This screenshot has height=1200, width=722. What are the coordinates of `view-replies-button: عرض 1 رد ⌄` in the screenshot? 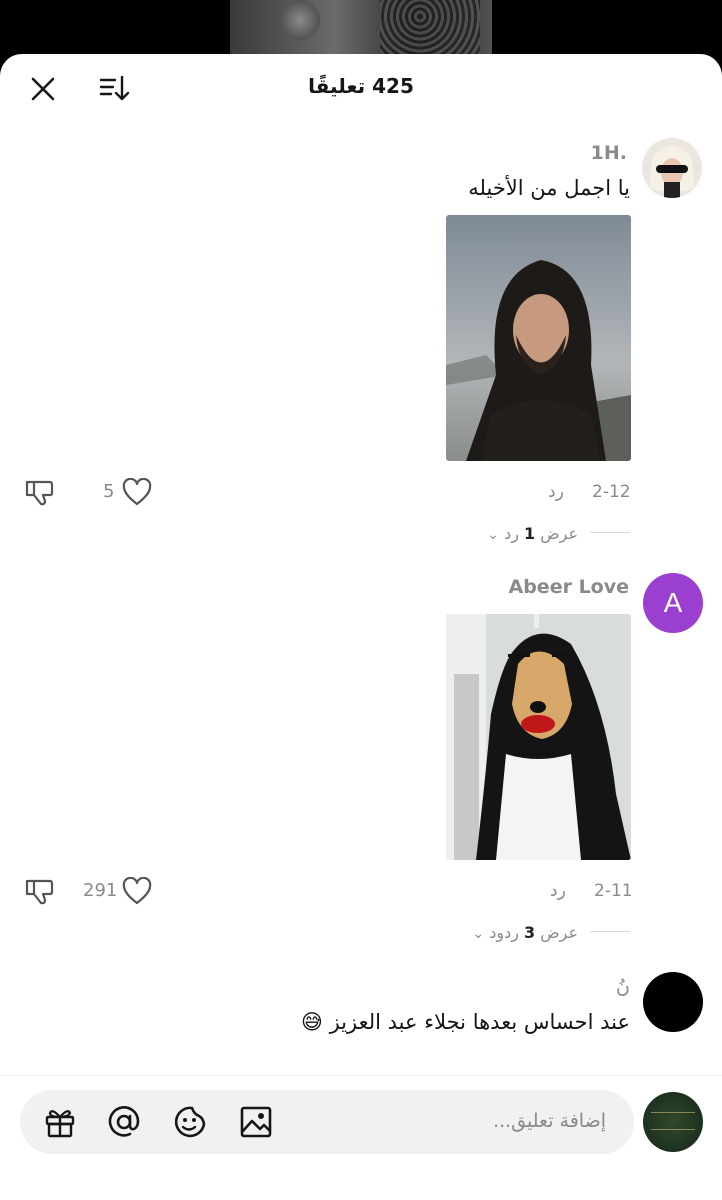 It's located at (532, 533).